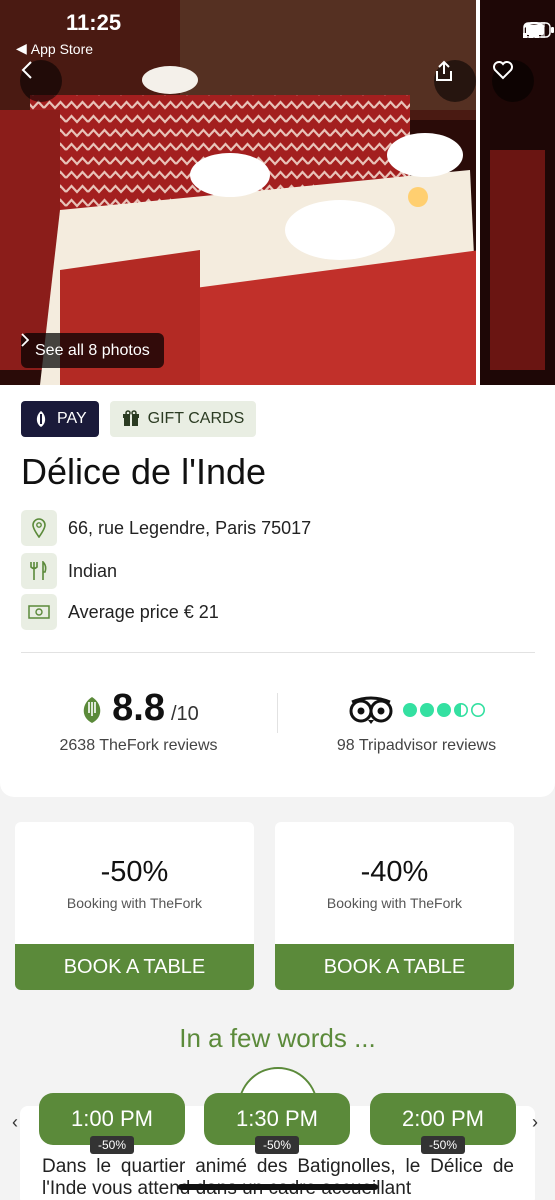 The image size is (555, 1200). I want to click on chevron-right-icon, so click(25, 340).